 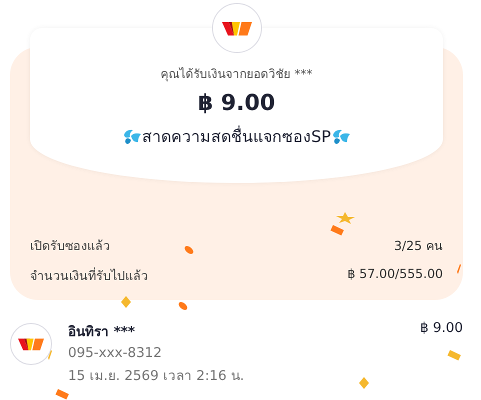 What do you see at coordinates (70, 246) in the screenshot?
I see `stat-label: เปิดรับซองแล้ว` at bounding box center [70, 246].